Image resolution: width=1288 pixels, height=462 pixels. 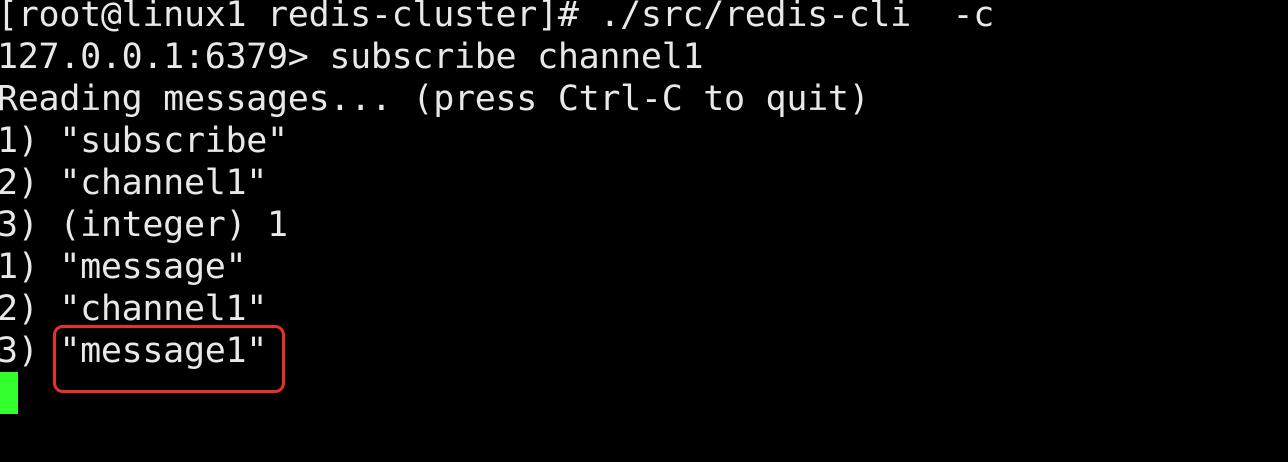 What do you see at coordinates (134, 309) in the screenshot?
I see `output-line-message-channel: 2) "channel1"` at bounding box center [134, 309].